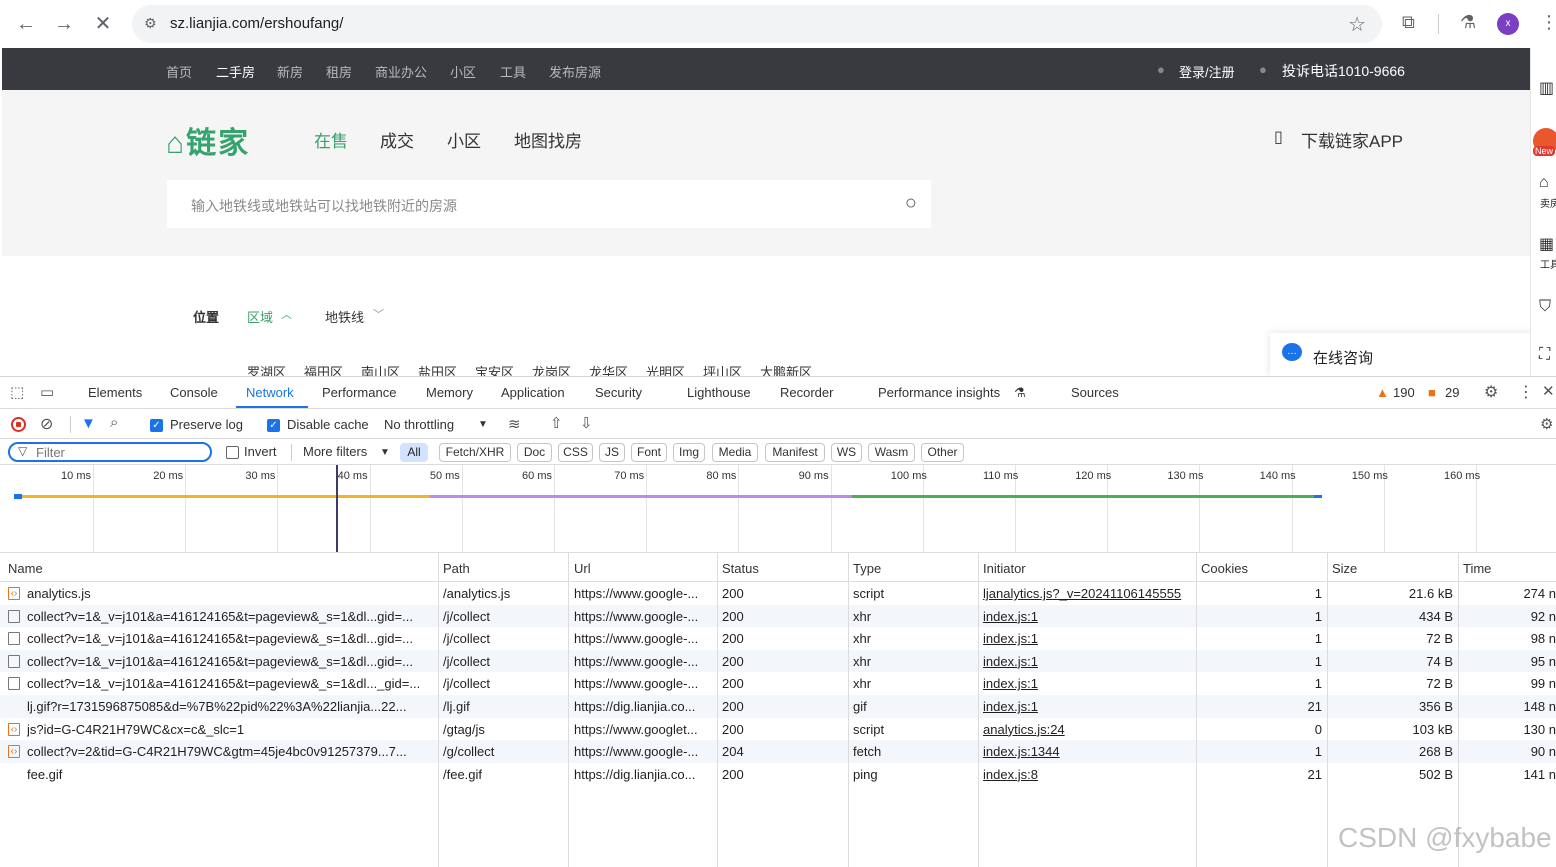 The image size is (1556, 867). What do you see at coordinates (586, 423) in the screenshot?
I see `export-har-icon: ⇩` at bounding box center [586, 423].